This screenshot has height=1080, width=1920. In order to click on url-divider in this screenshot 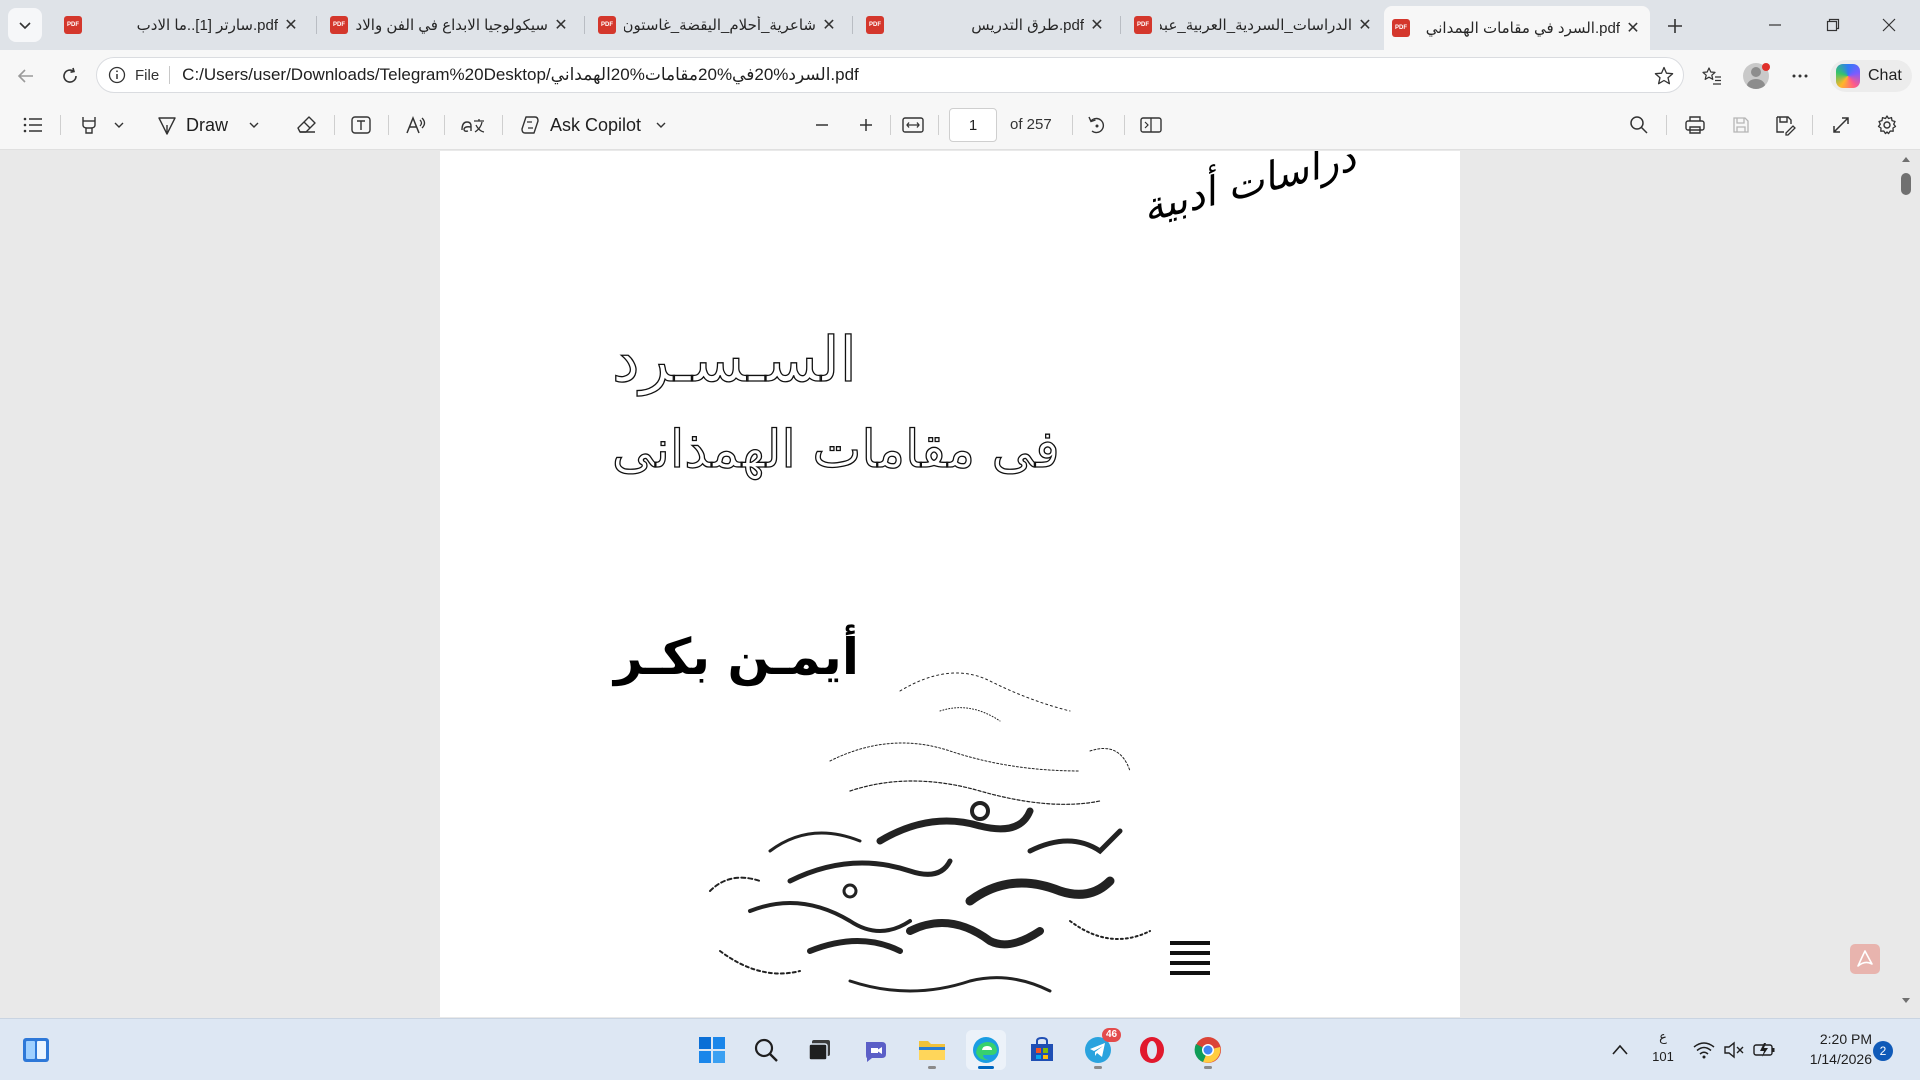, I will do `click(170, 75)`.